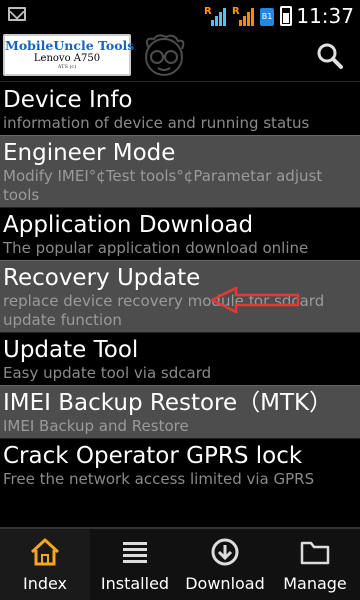 Image resolution: width=360 pixels, height=600 pixels. What do you see at coordinates (168, 403) in the screenshot?
I see `menu-item-title: IMEI Backup Restore（MTK）` at bounding box center [168, 403].